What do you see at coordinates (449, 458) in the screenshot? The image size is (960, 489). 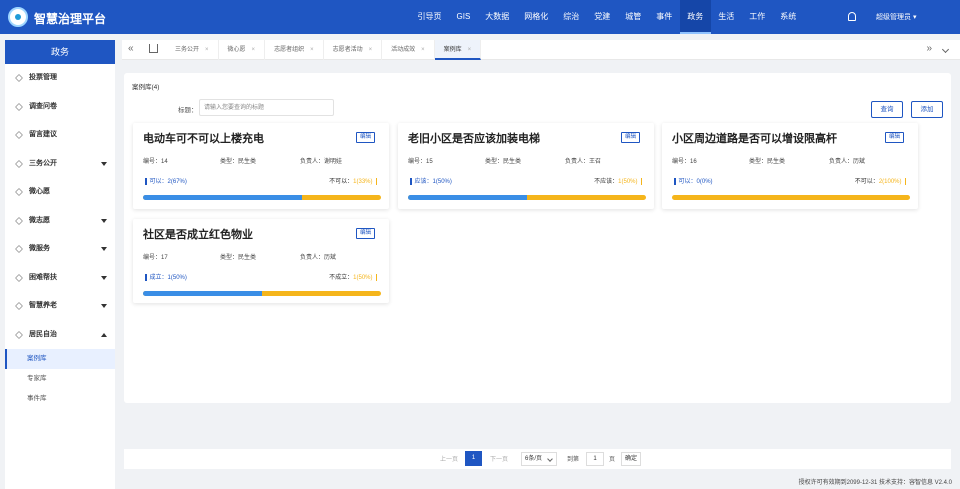 I see `prev-page-button: 上一页` at bounding box center [449, 458].